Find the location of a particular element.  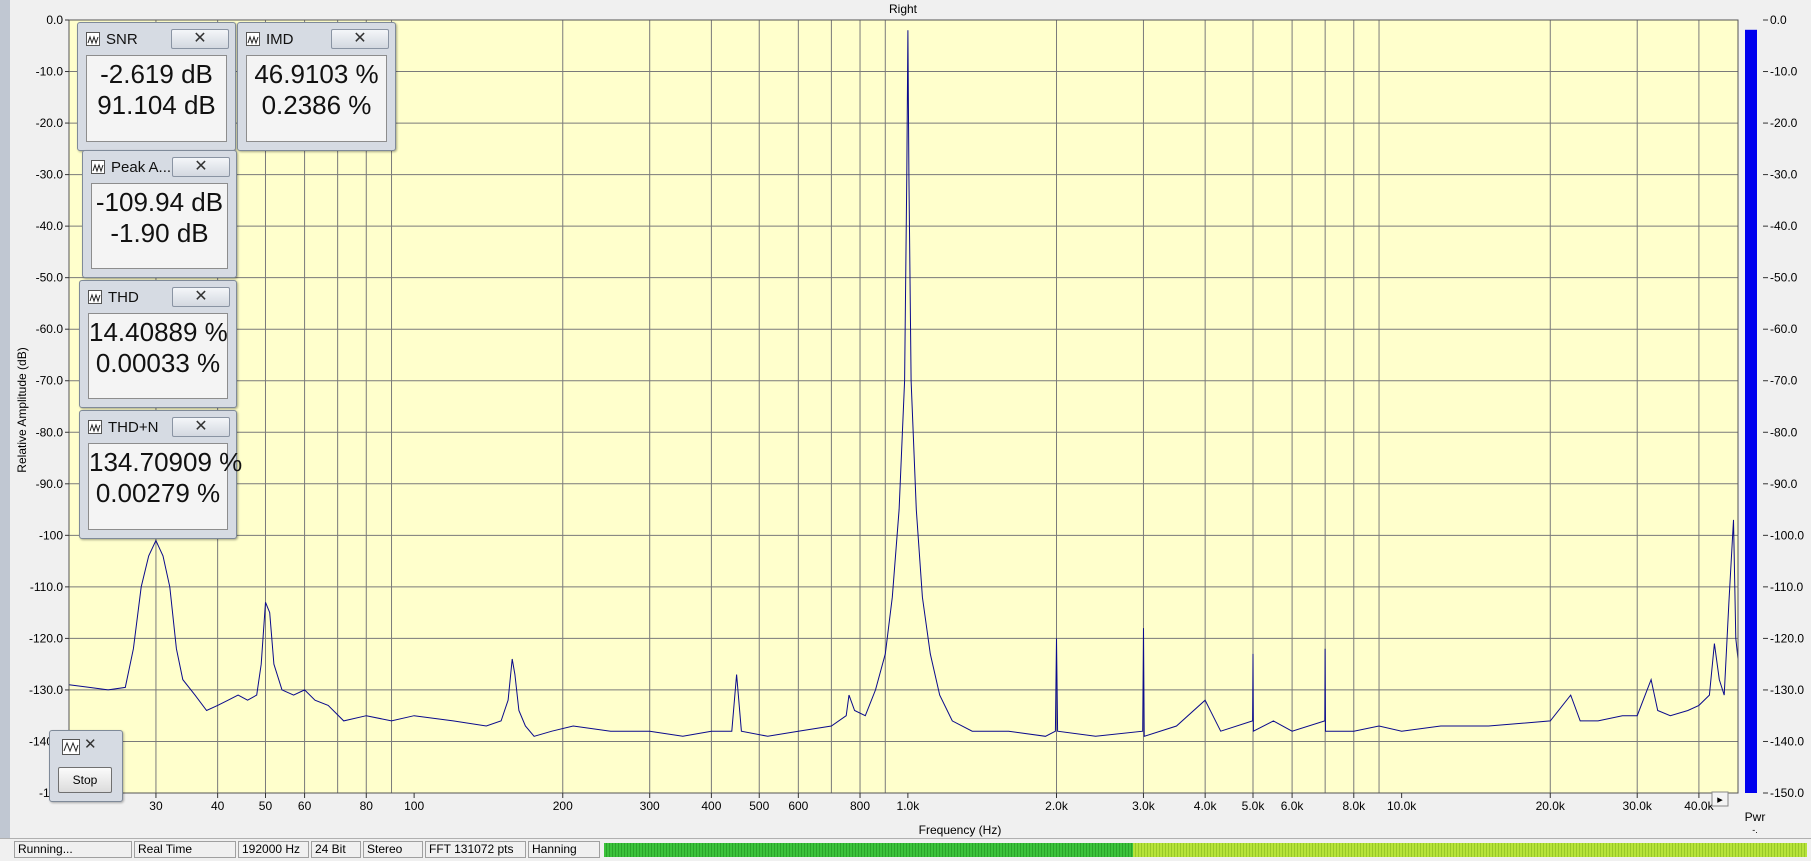

thd-value-2: 0.00033 % is located at coordinates (158, 363).